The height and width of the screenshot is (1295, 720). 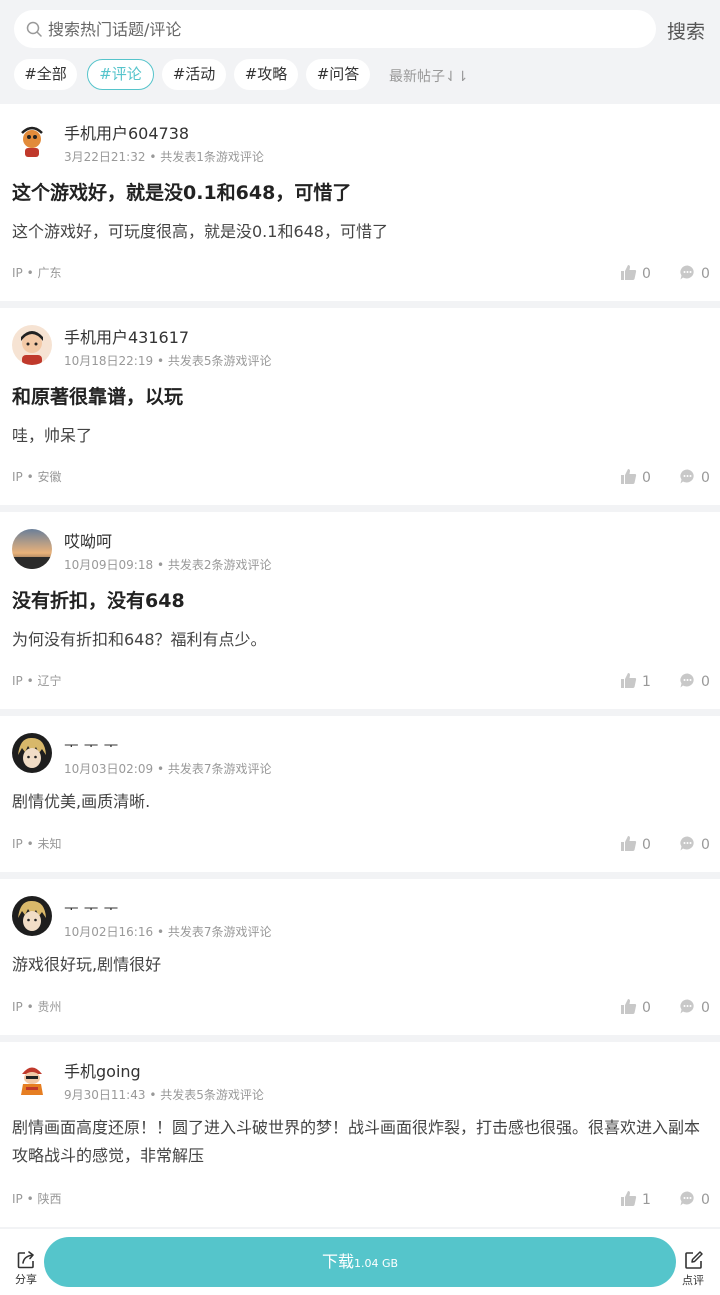 What do you see at coordinates (139, 639) in the screenshot?
I see `post-content: 为何没有折扣和648？福利有点少。` at bounding box center [139, 639].